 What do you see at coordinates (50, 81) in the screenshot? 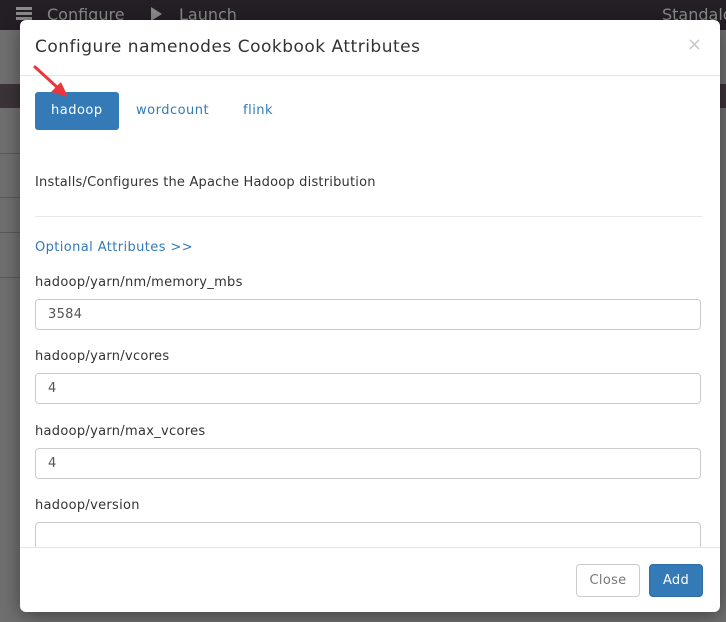
I see `annotation-arrow-icon` at bounding box center [50, 81].